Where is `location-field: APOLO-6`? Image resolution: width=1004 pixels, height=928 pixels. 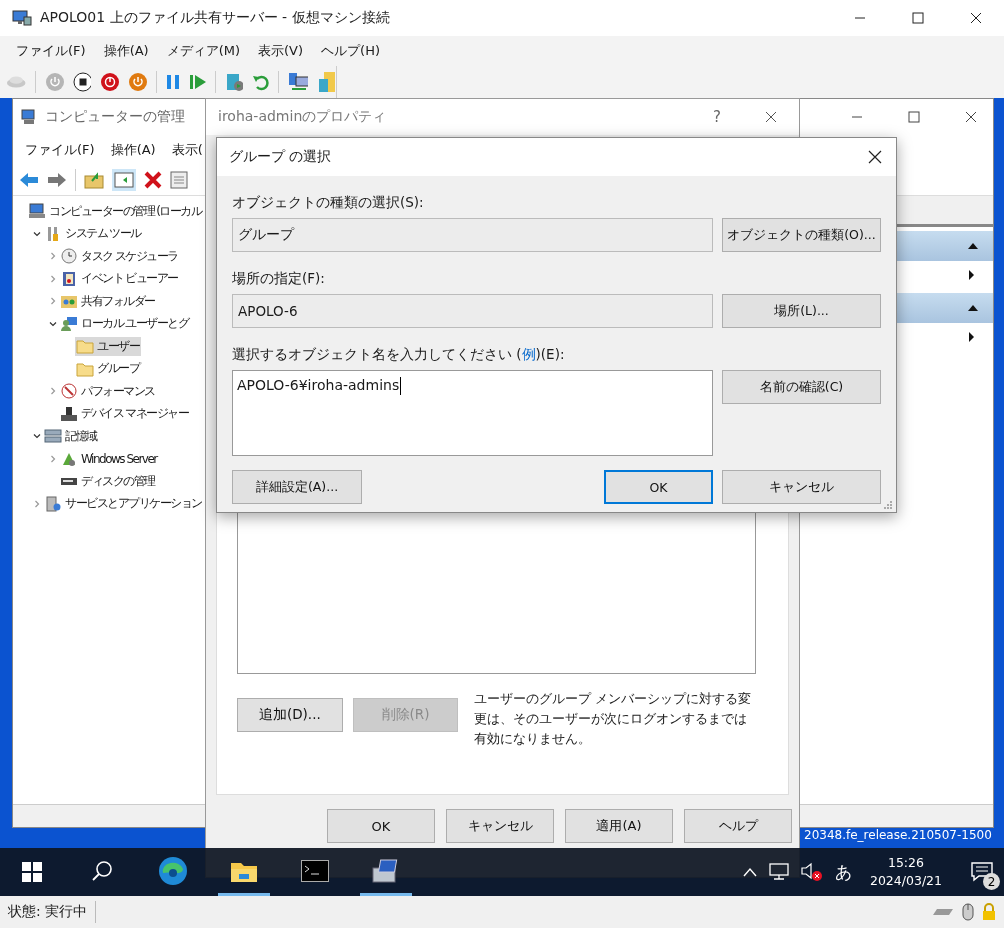 location-field: APOLO-6 is located at coordinates (472, 311).